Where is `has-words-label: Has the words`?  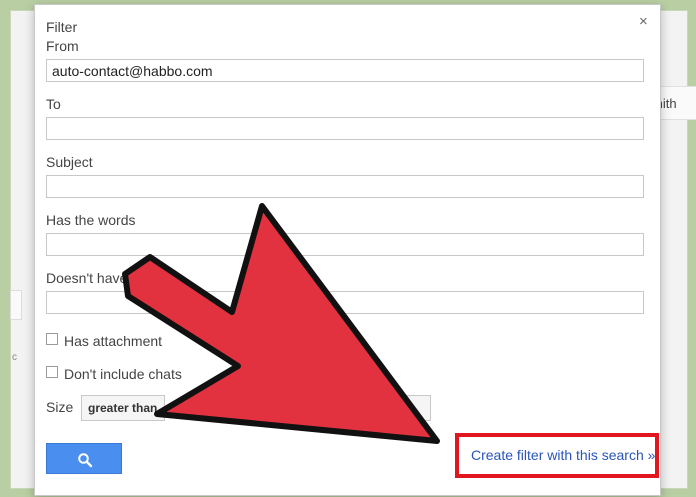
has-words-label: Has the words is located at coordinates (91, 220).